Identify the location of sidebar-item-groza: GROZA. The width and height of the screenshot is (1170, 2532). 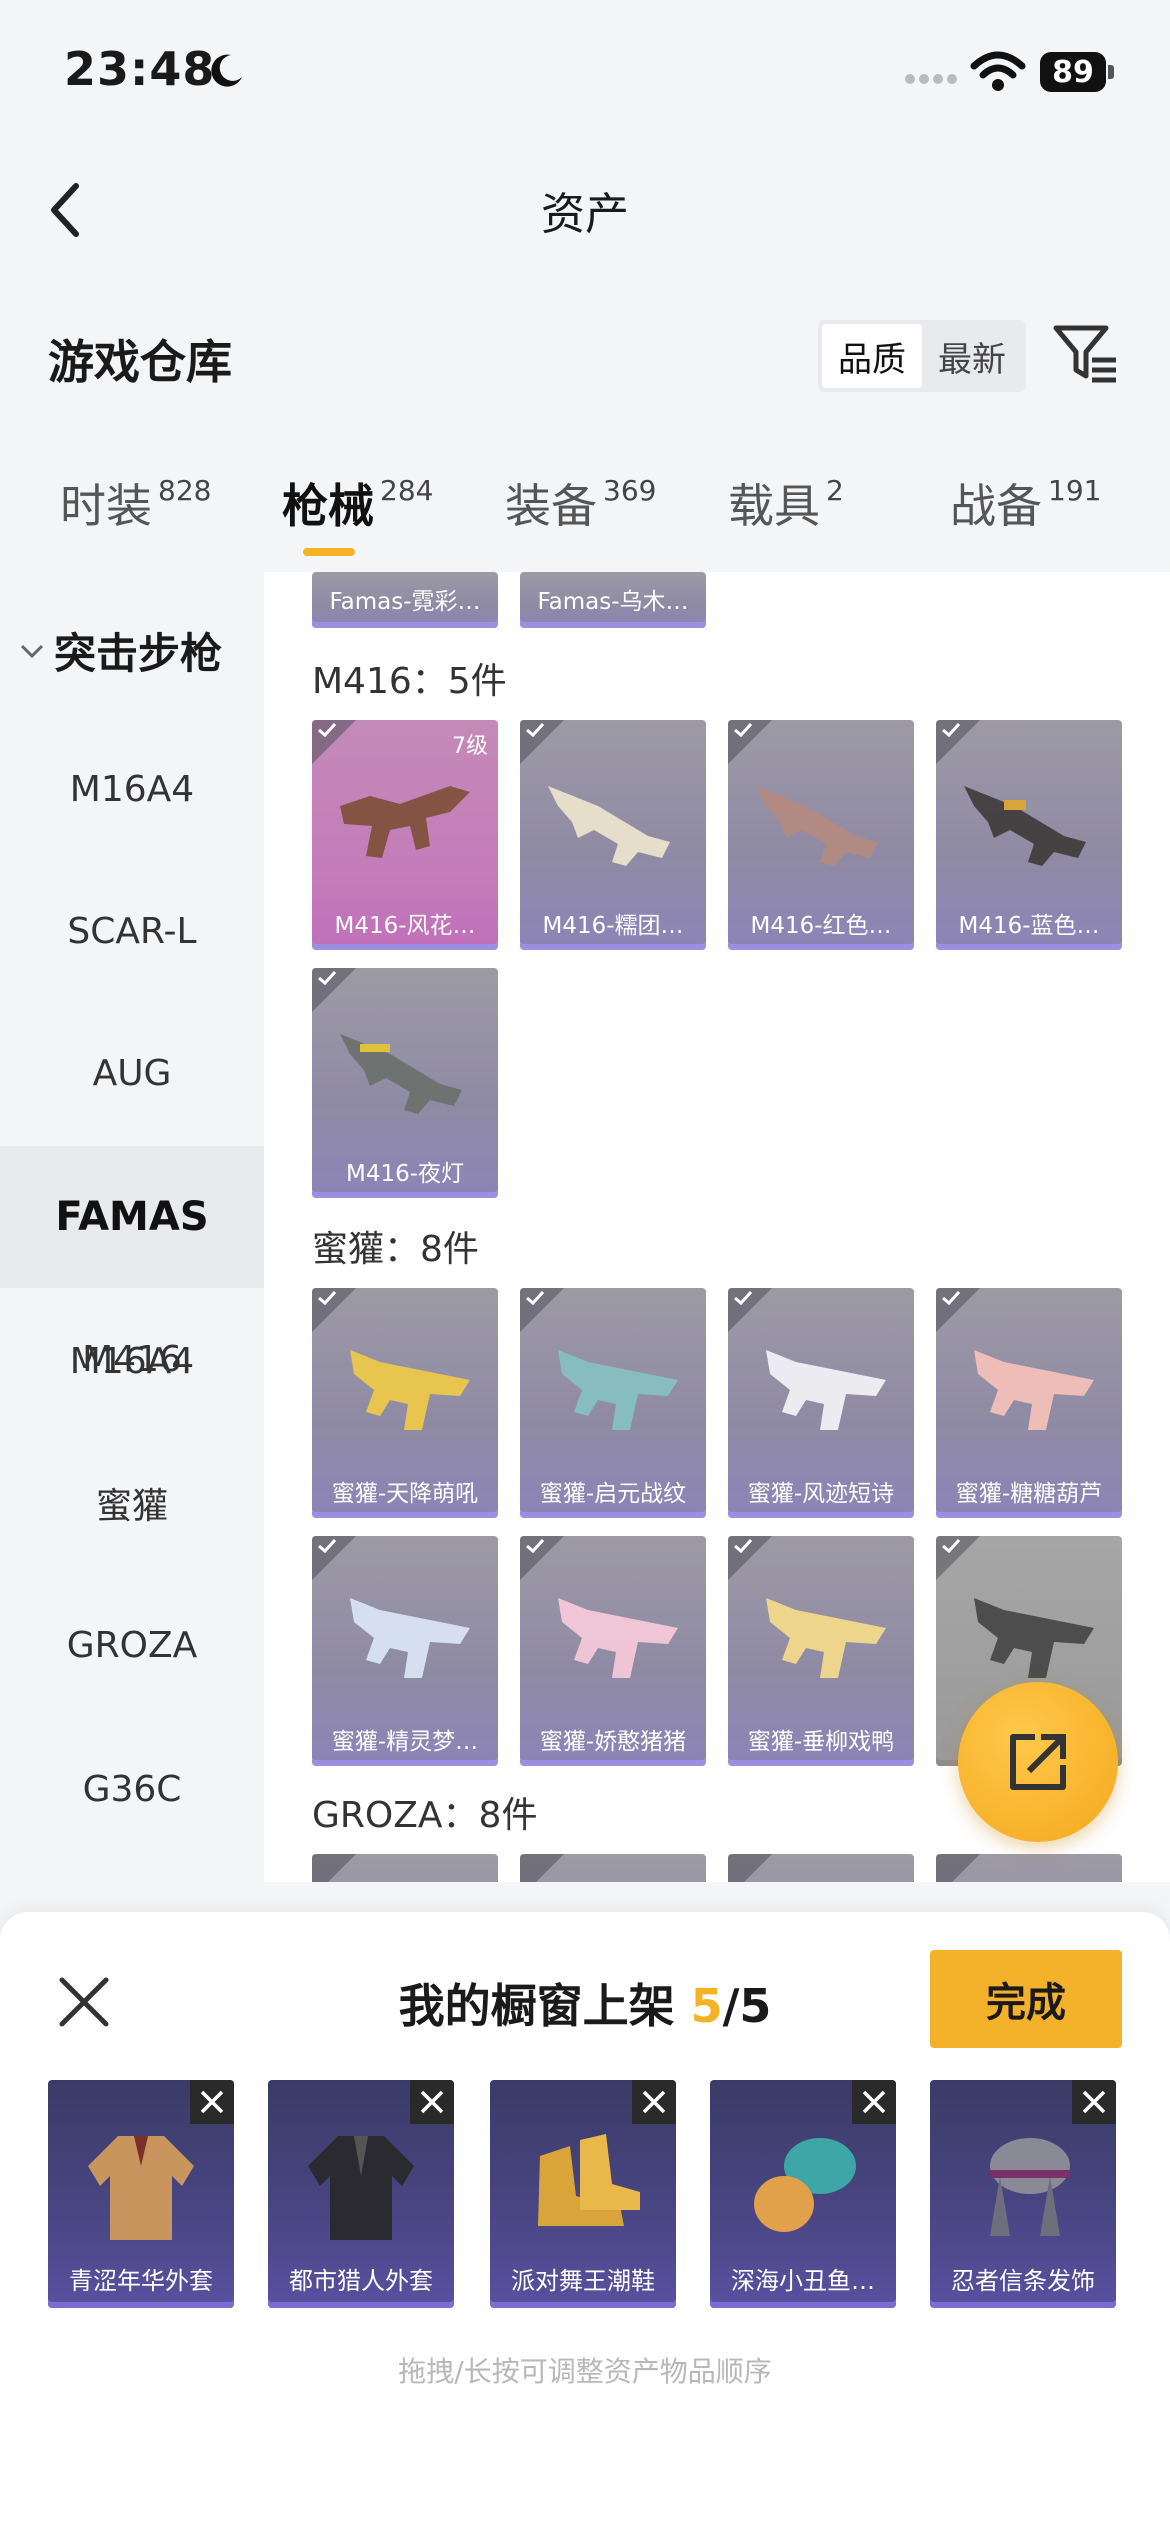
(132, 1645).